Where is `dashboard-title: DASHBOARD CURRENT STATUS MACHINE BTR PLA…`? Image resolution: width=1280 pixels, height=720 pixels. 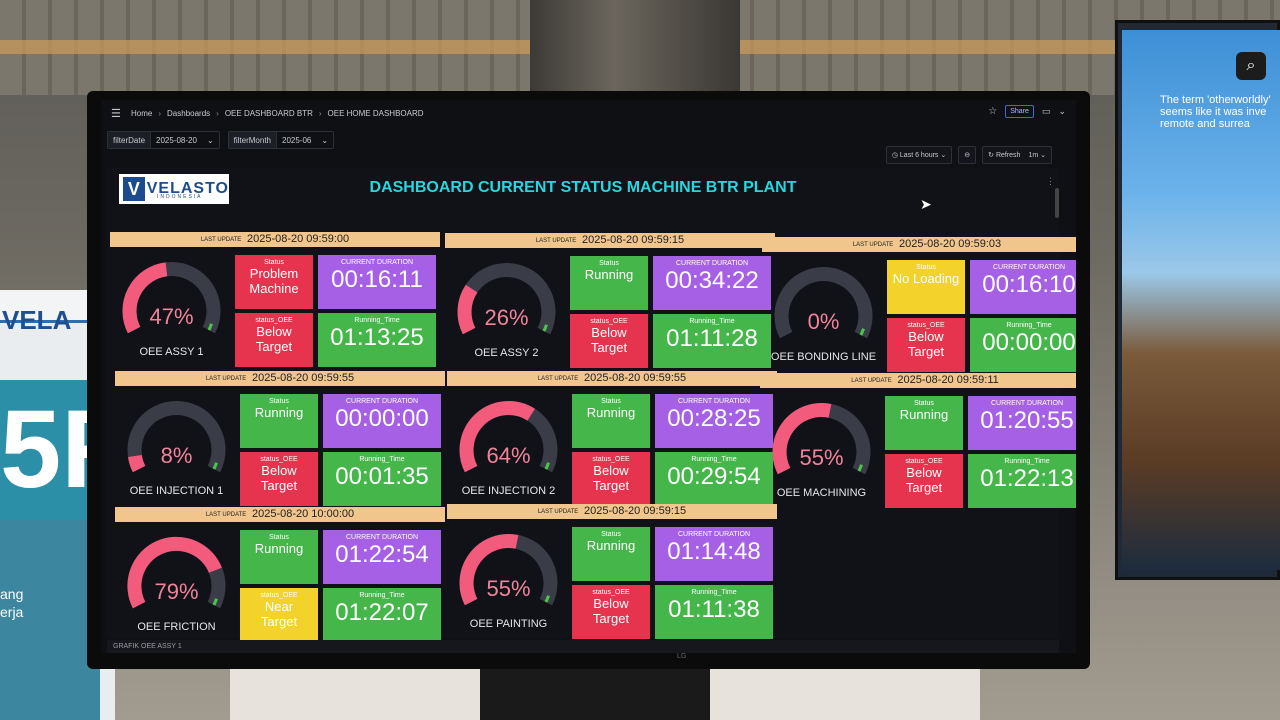
dashboard-title: DASHBOARD CURRENT STATUS MACHINE BTR PLA… is located at coordinates (583, 187).